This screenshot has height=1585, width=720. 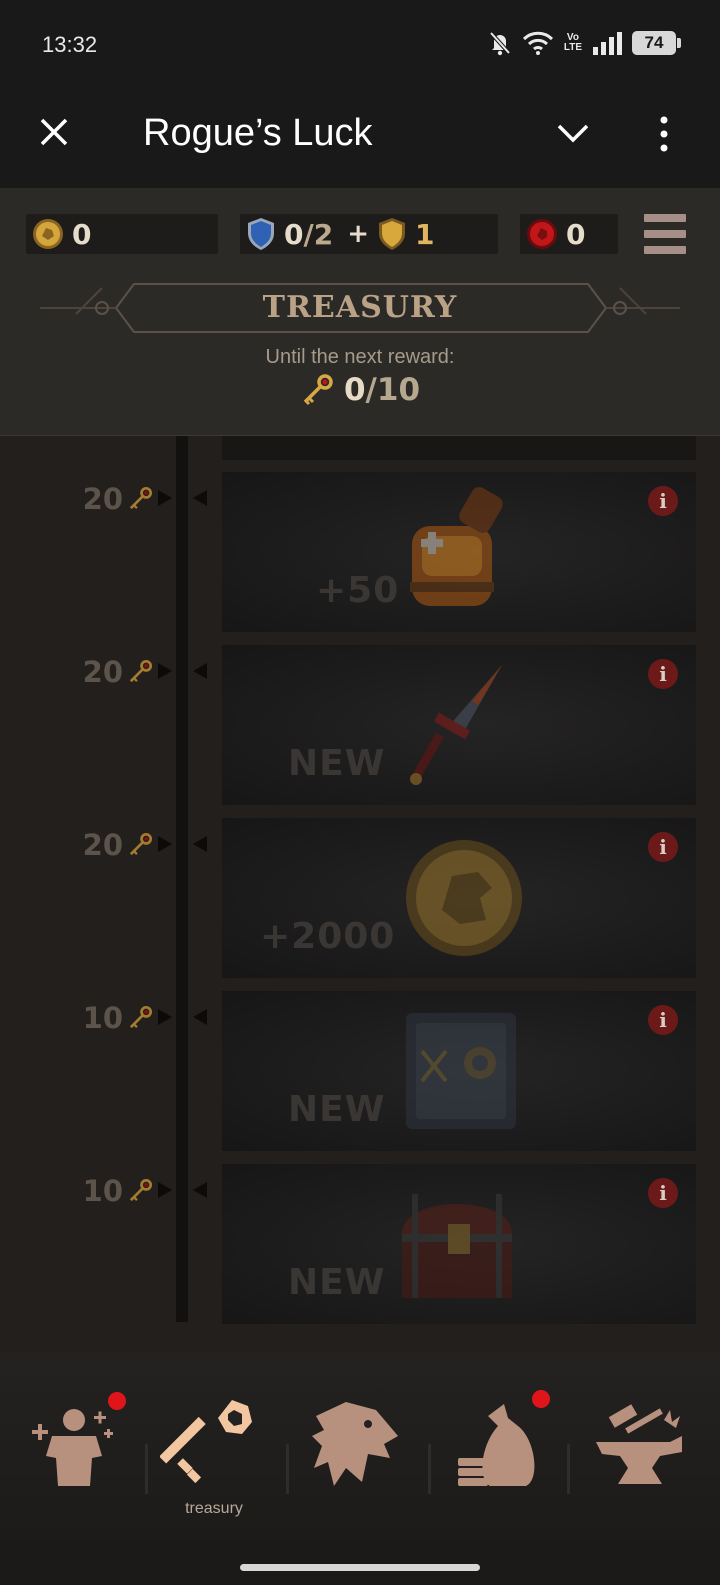 What do you see at coordinates (607, 43) in the screenshot?
I see `signal-icon` at bounding box center [607, 43].